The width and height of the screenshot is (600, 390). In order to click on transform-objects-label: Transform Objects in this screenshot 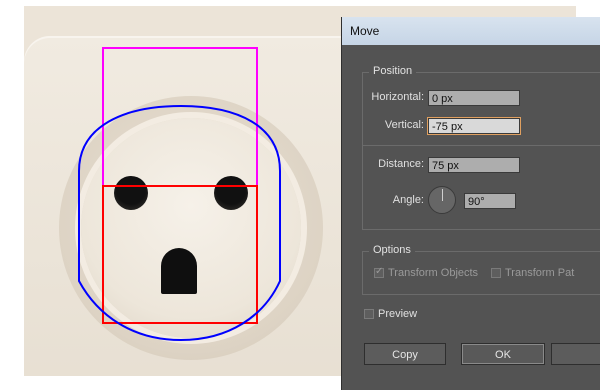, I will do `click(433, 273)`.